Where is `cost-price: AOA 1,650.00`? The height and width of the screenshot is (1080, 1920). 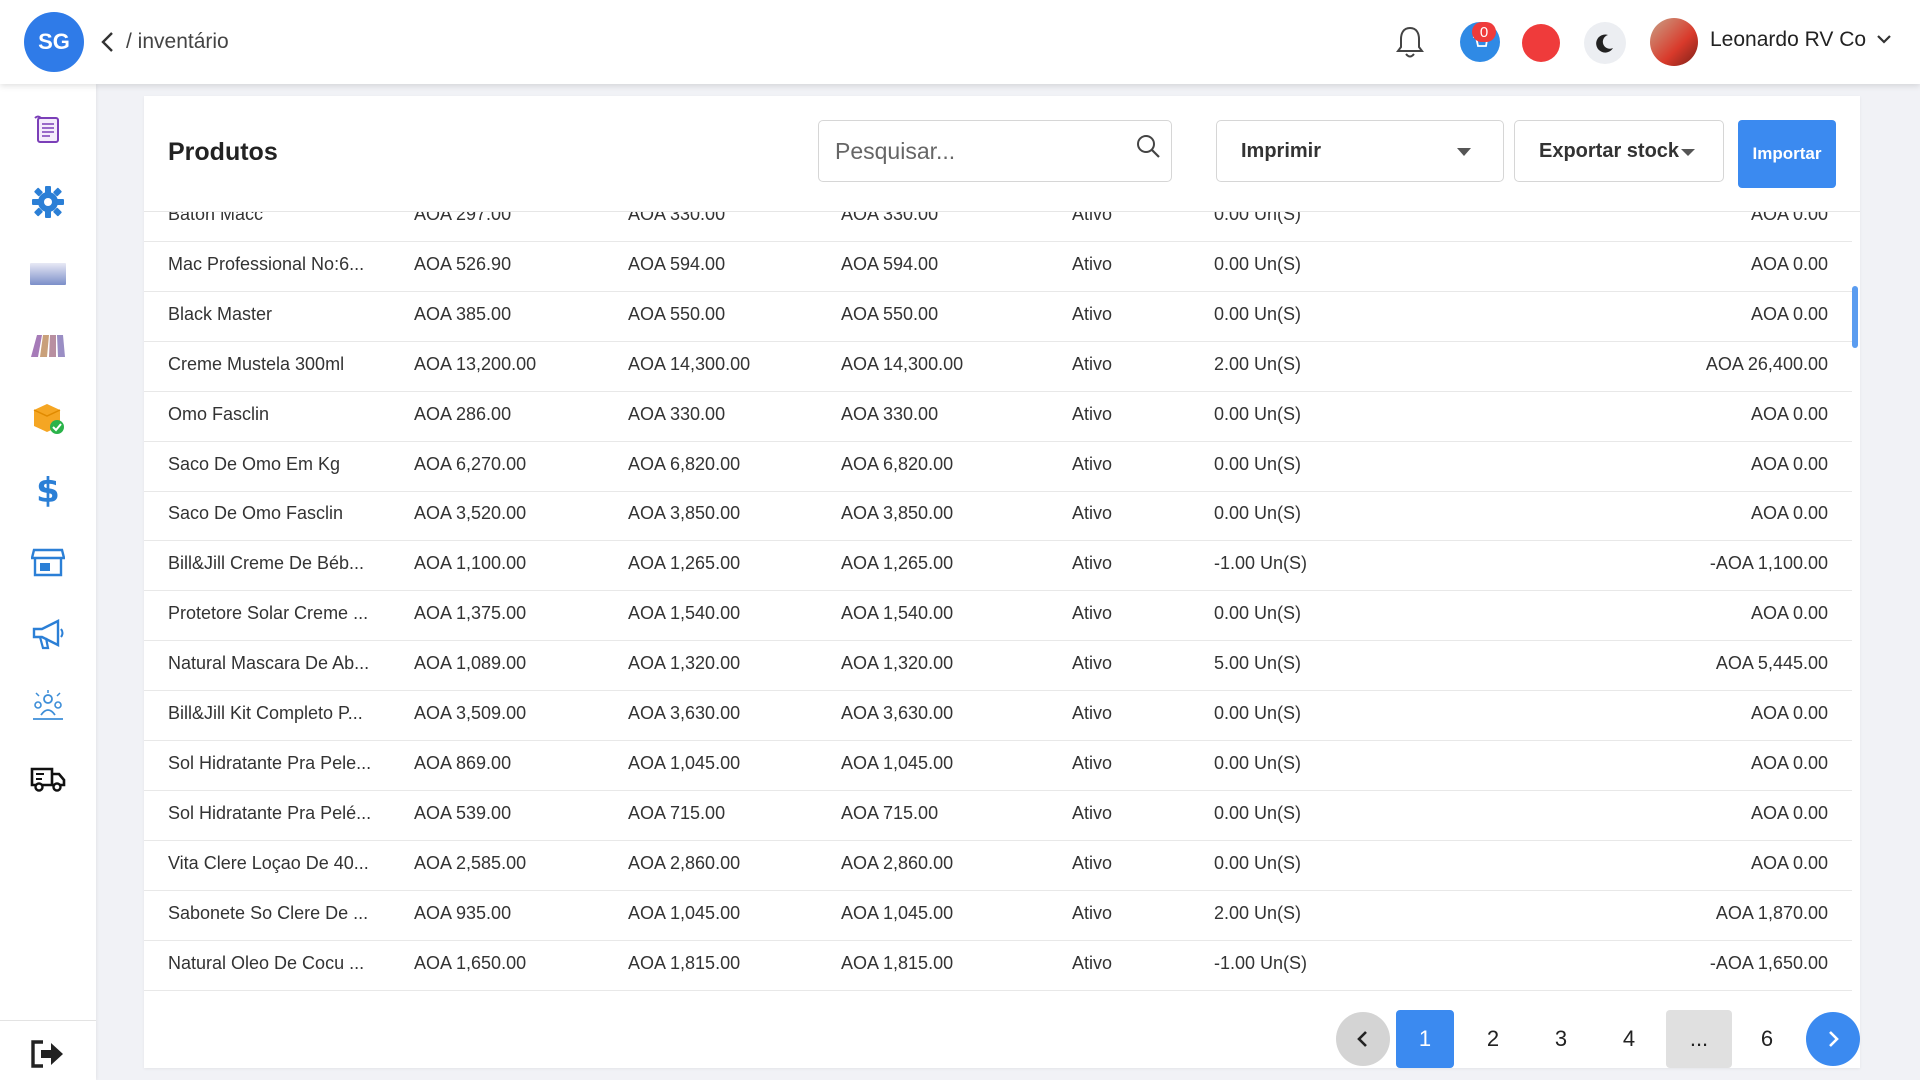
cost-price: AOA 1,650.00 is located at coordinates (470, 962).